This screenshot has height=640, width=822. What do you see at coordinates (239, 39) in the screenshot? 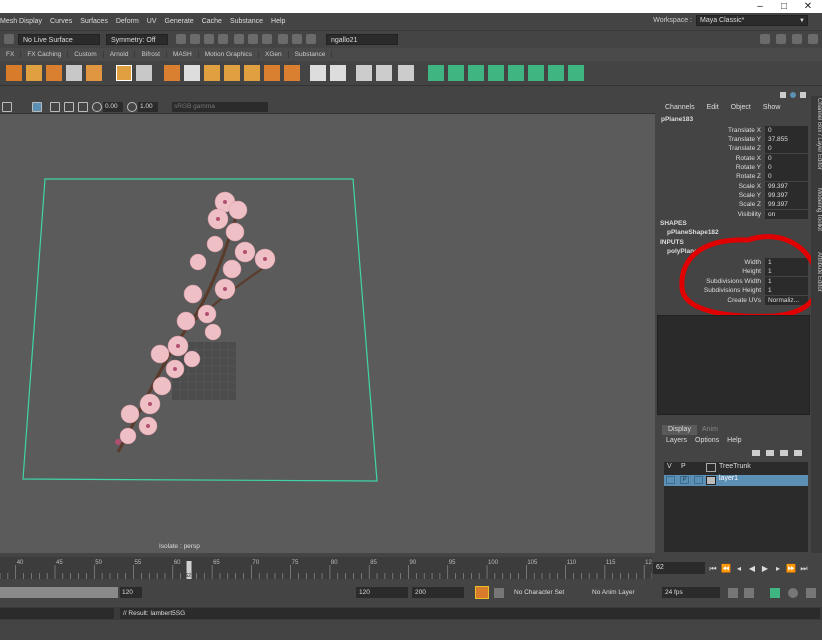
I see `render-settings-icon` at bounding box center [239, 39].